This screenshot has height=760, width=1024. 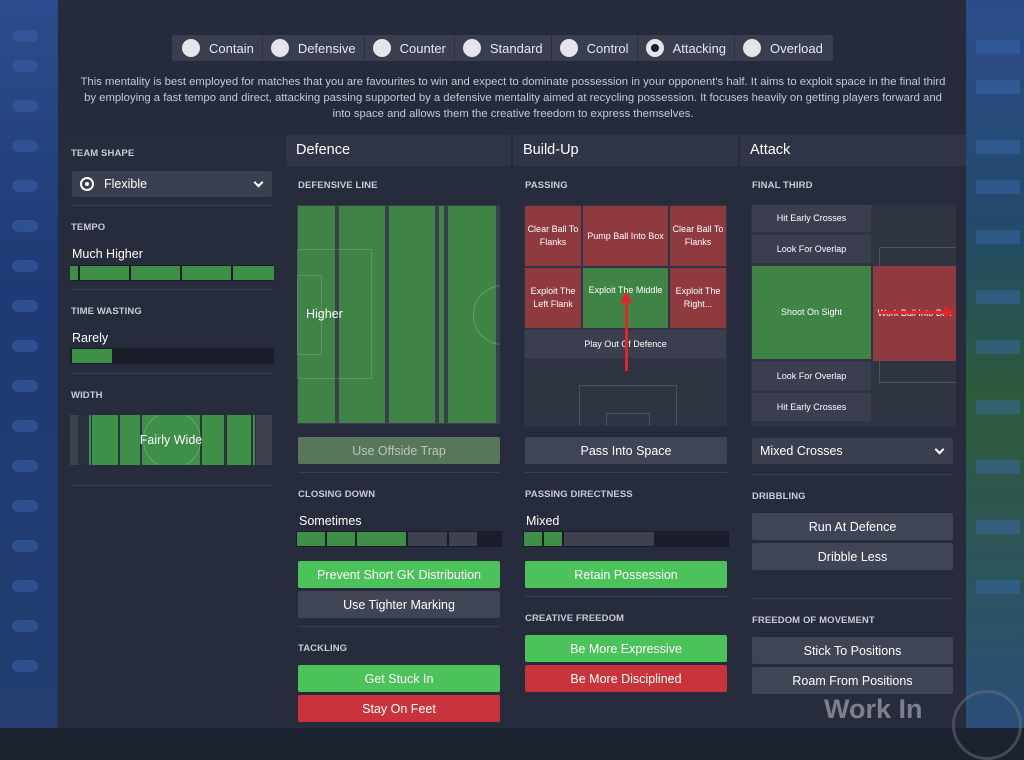 What do you see at coordinates (546, 185) in the screenshot?
I see `passing-label: PASSING` at bounding box center [546, 185].